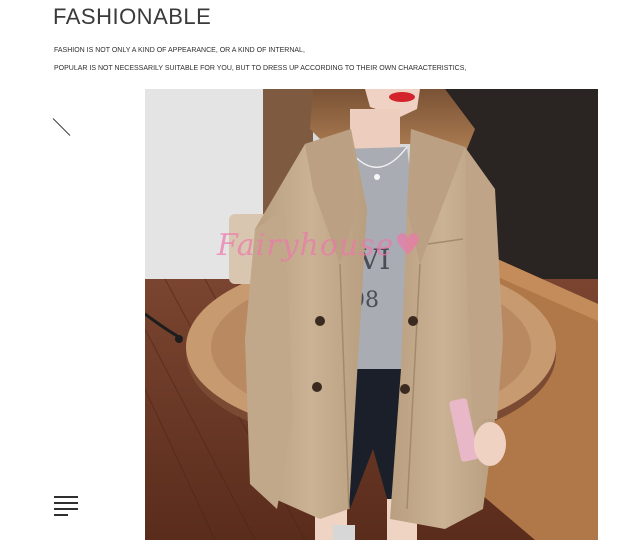  I want to click on menu-lines-icon, so click(66, 507).